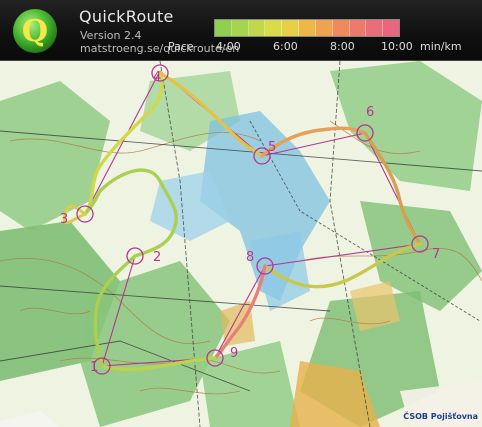  Describe the element at coordinates (126, 16) in the screenshot. I see `app-title: QuickRoute` at that location.